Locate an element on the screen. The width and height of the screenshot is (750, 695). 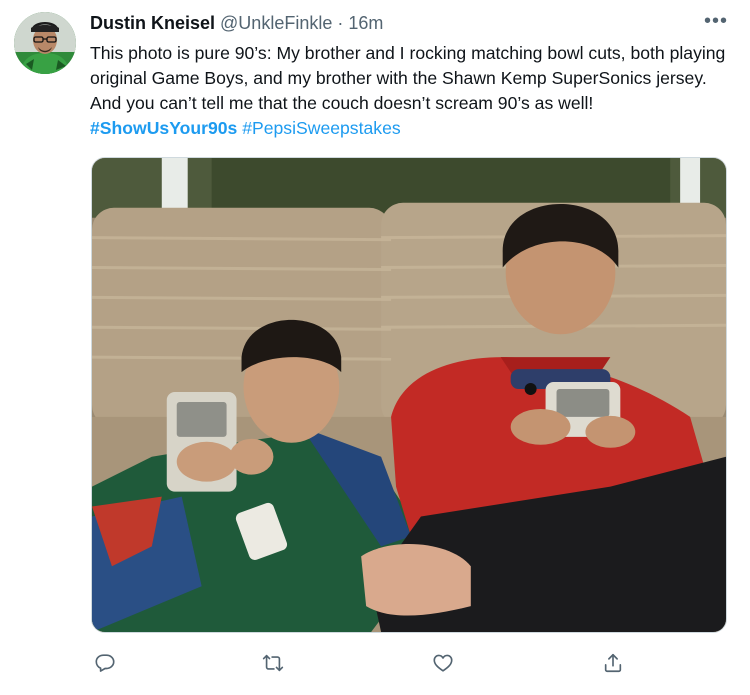
reply-button is located at coordinates (105, 663).